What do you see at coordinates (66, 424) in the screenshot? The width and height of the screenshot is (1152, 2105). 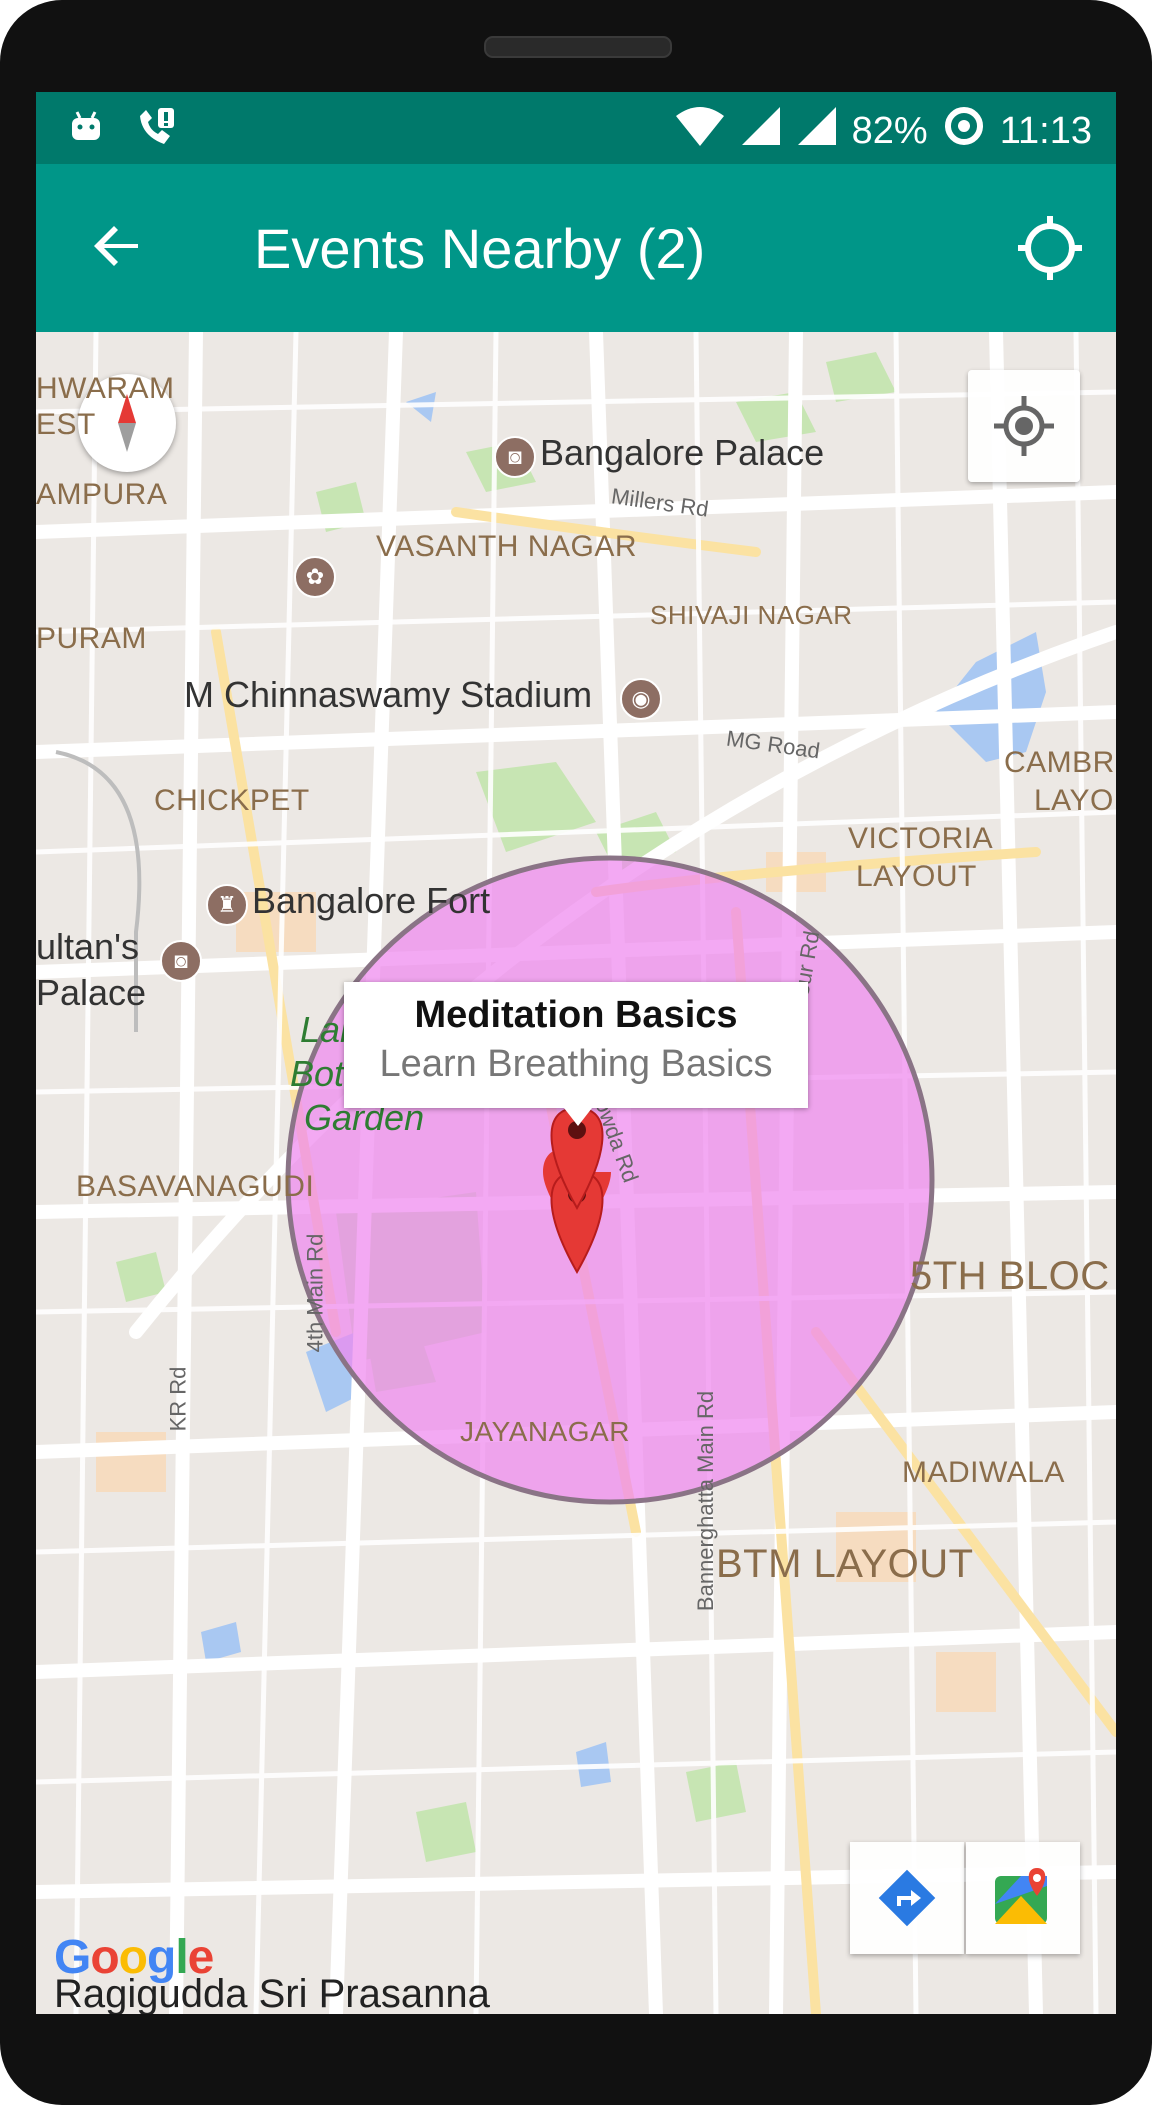 I see `area-label: EST` at bounding box center [66, 424].